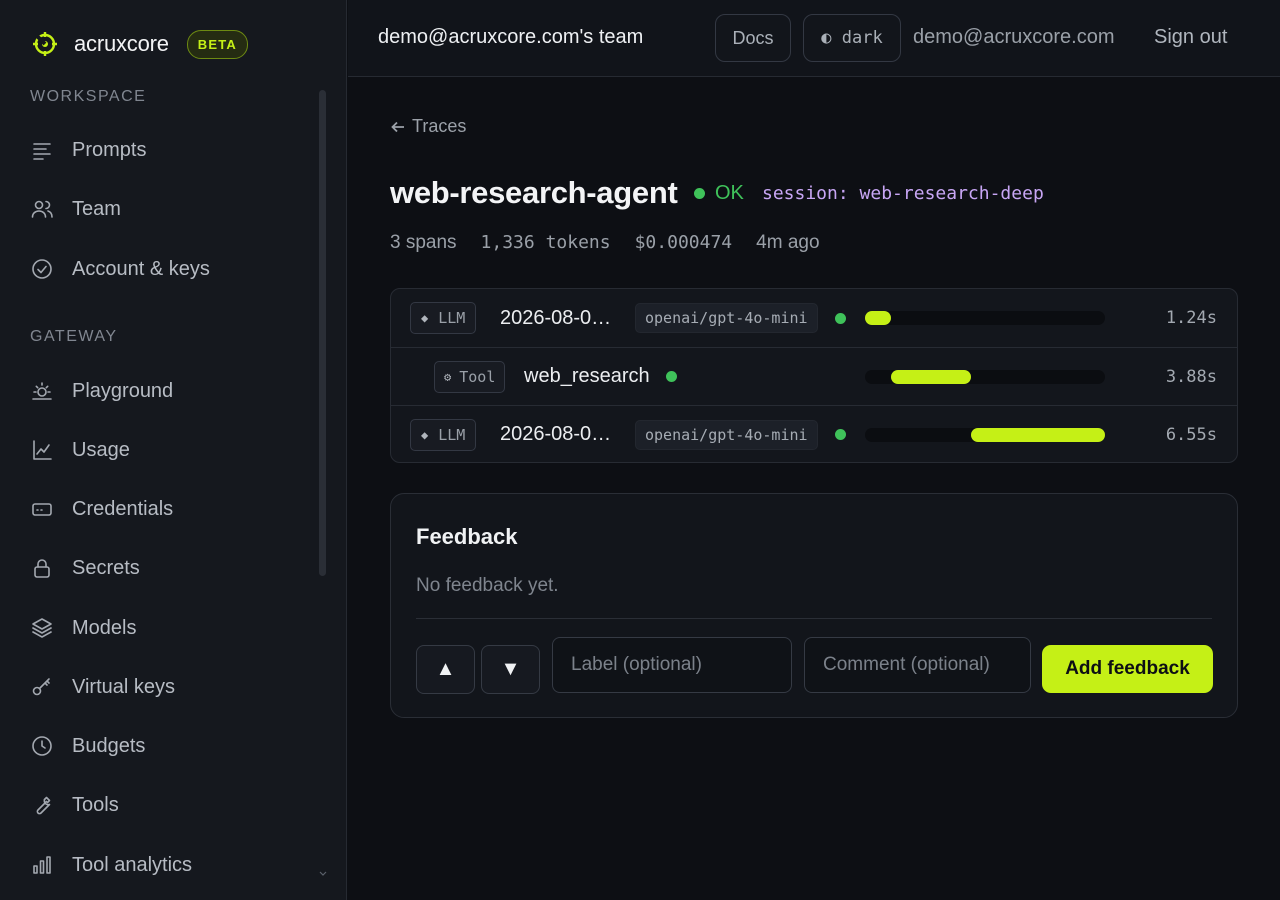 This screenshot has height=900, width=1280. What do you see at coordinates (636, 664) in the screenshot?
I see `label-placeholder: Label (optional)` at bounding box center [636, 664].